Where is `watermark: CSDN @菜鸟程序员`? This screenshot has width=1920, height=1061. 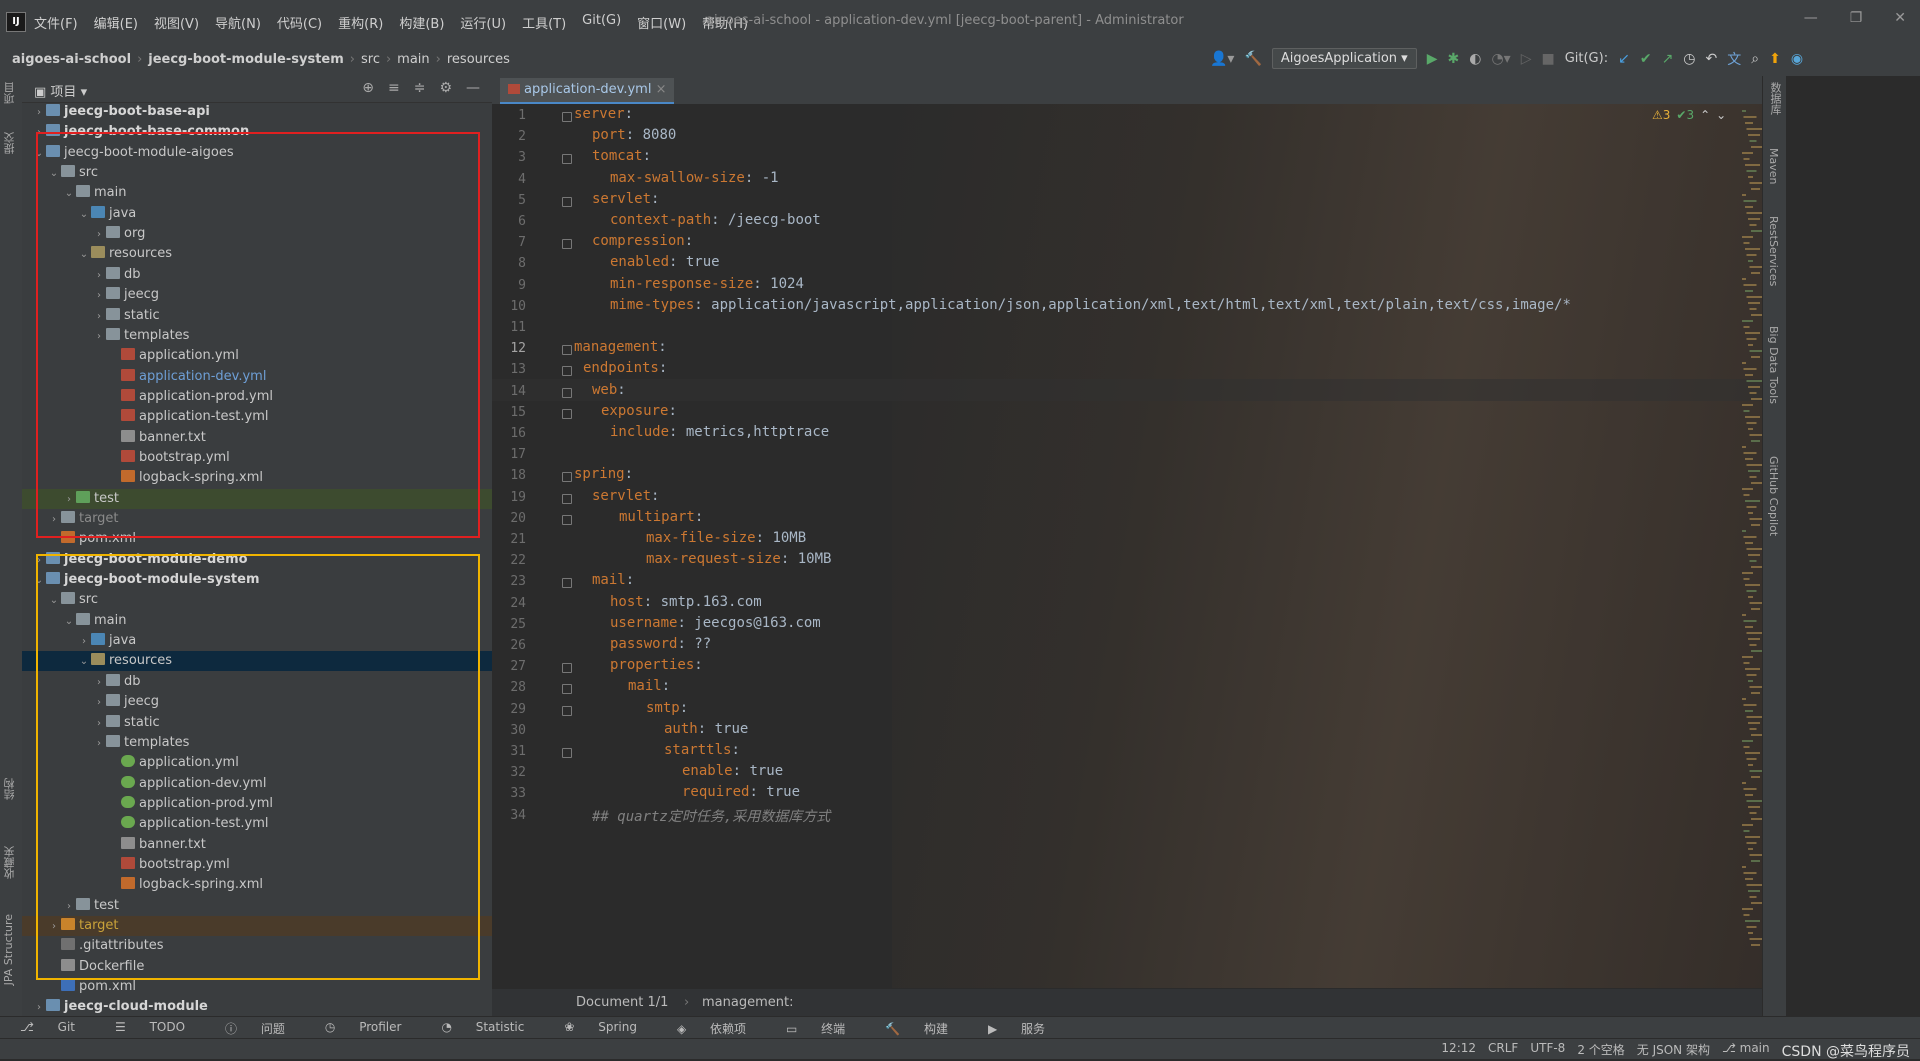
watermark: CSDN @菜鸟程序员 is located at coordinates (1845, 1052).